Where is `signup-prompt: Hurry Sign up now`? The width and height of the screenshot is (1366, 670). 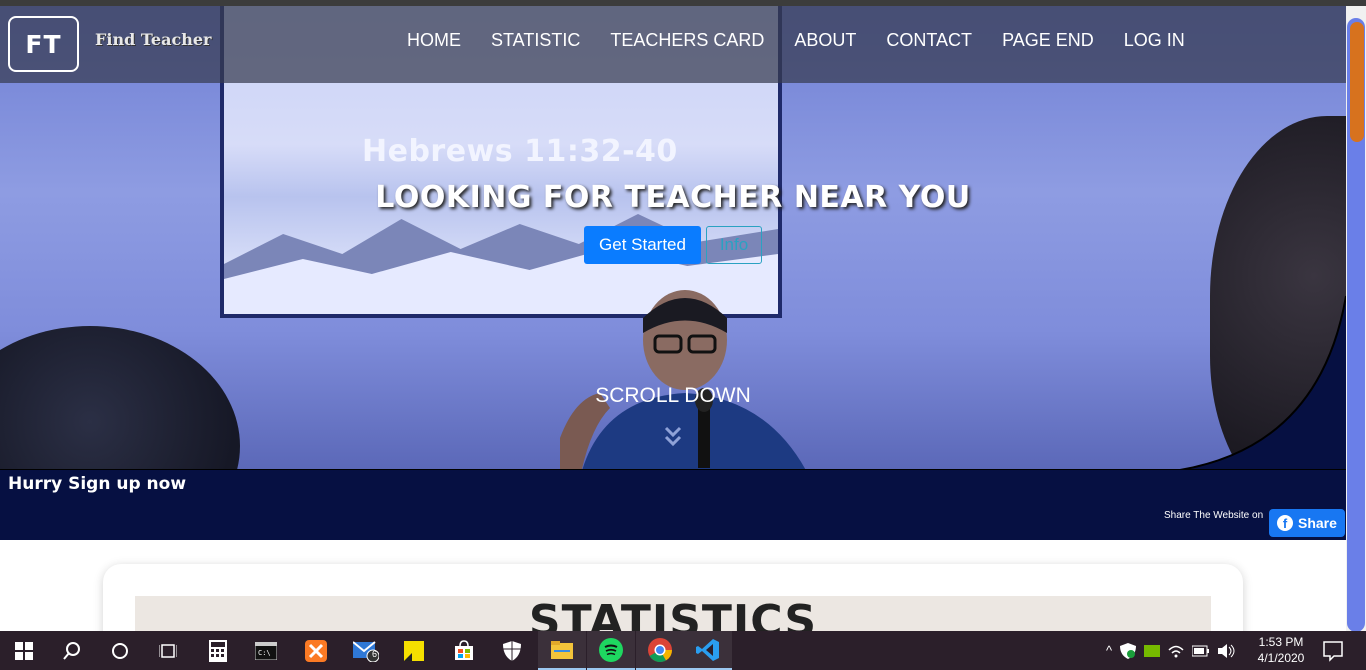 signup-prompt: Hurry Sign up now is located at coordinates (97, 484).